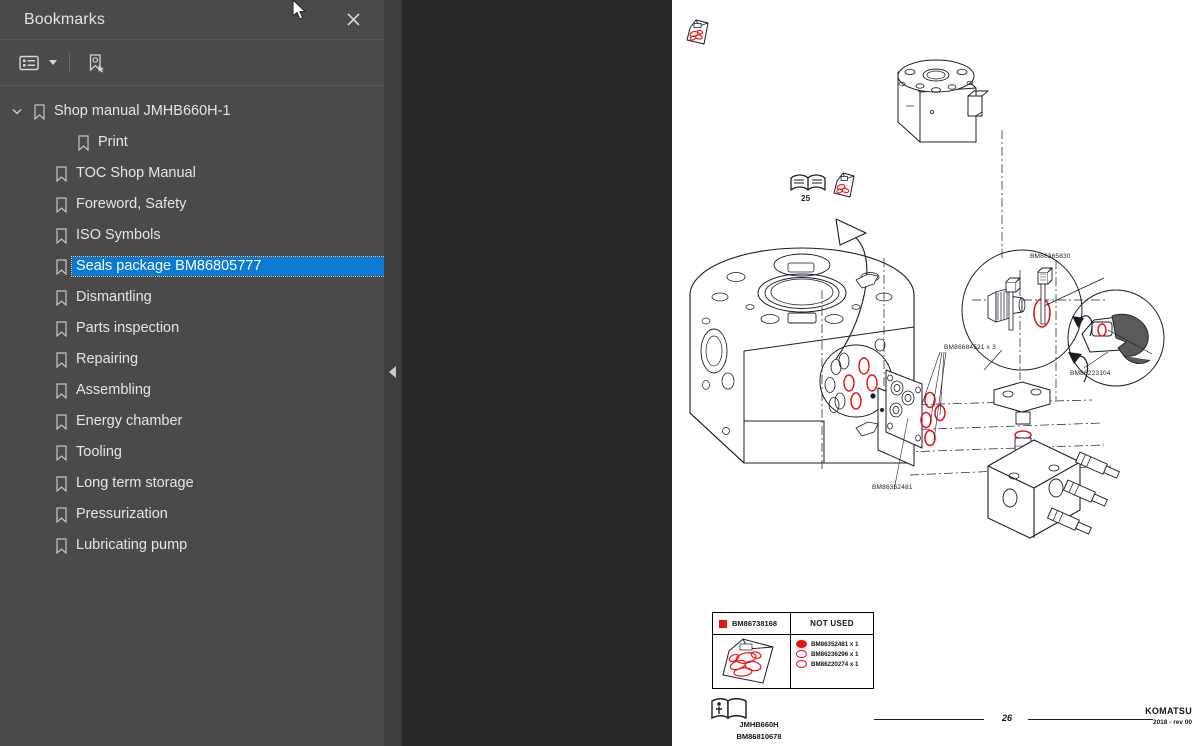 The width and height of the screenshot is (1200, 746). Describe the element at coordinates (114, 296) in the screenshot. I see `bookmark-item-label: Dismantling` at that location.